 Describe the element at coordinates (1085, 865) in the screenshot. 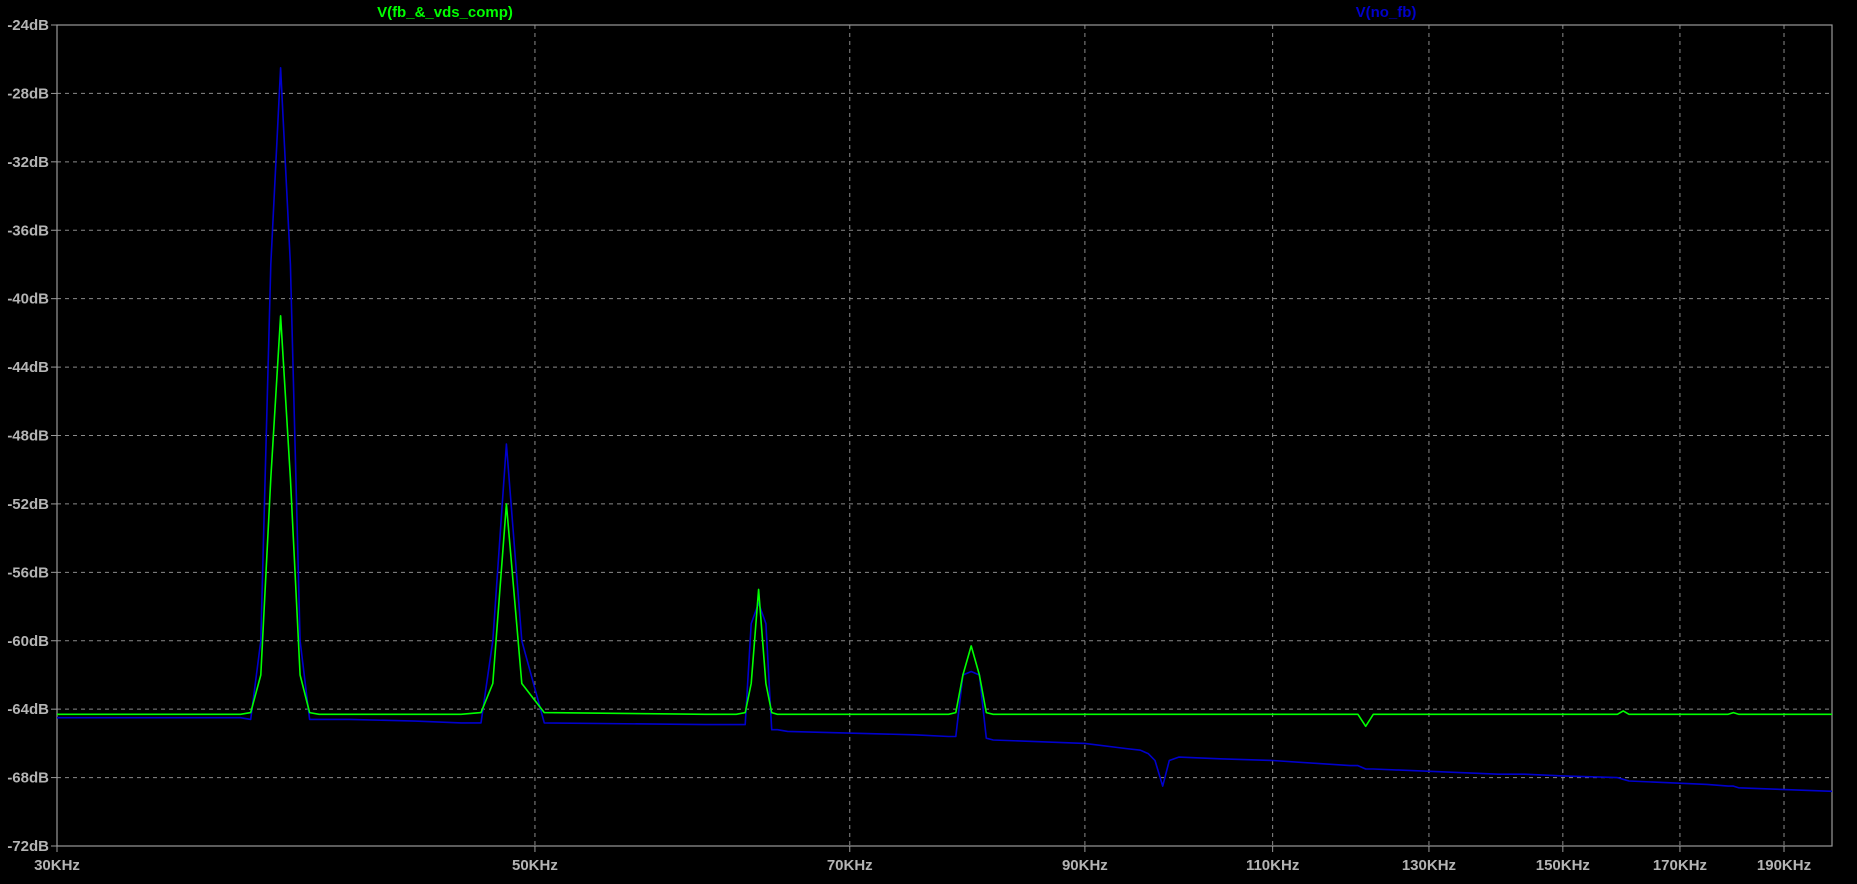

I see `x-tick-label: 90KHz` at that location.